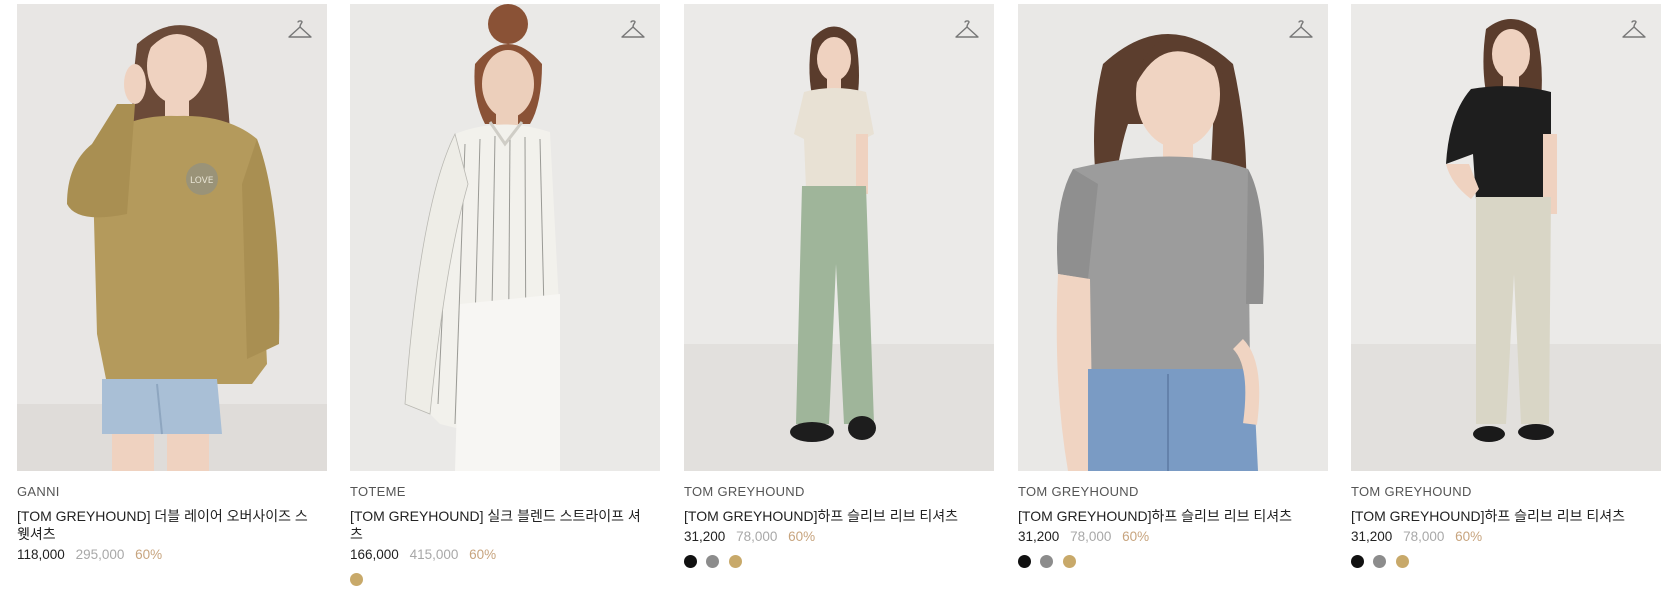 This screenshot has height=591, width=1664. What do you see at coordinates (202, 181) in the screenshot?
I see `svg-text: LOVE` at bounding box center [202, 181].